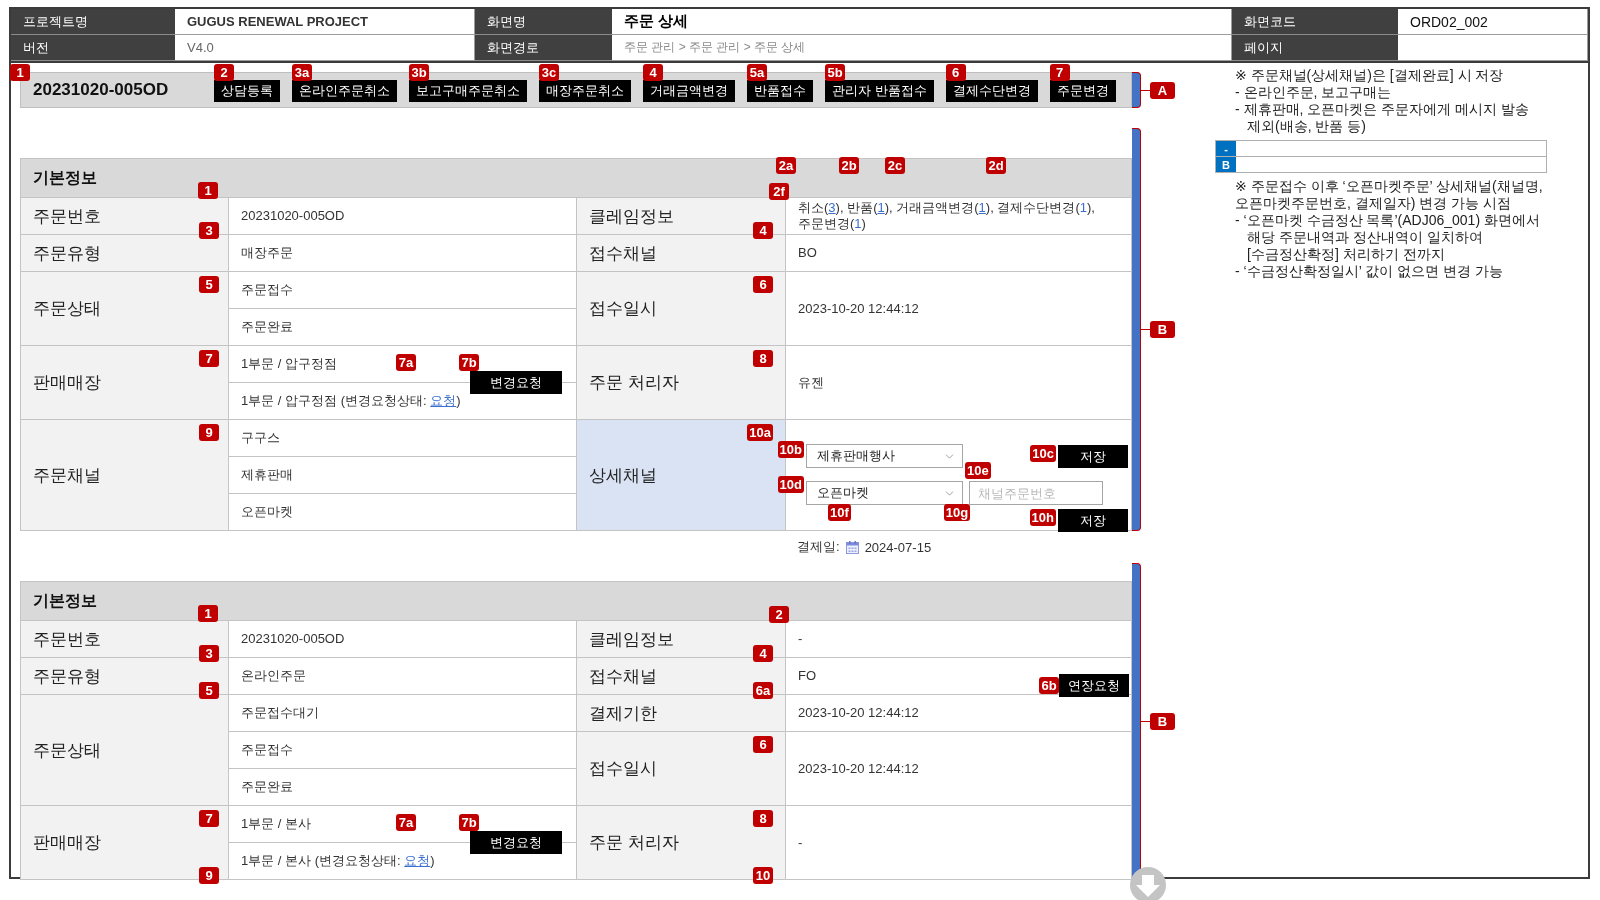  What do you see at coordinates (760, 432) in the screenshot?
I see `callout-marker: 10a` at bounding box center [760, 432].